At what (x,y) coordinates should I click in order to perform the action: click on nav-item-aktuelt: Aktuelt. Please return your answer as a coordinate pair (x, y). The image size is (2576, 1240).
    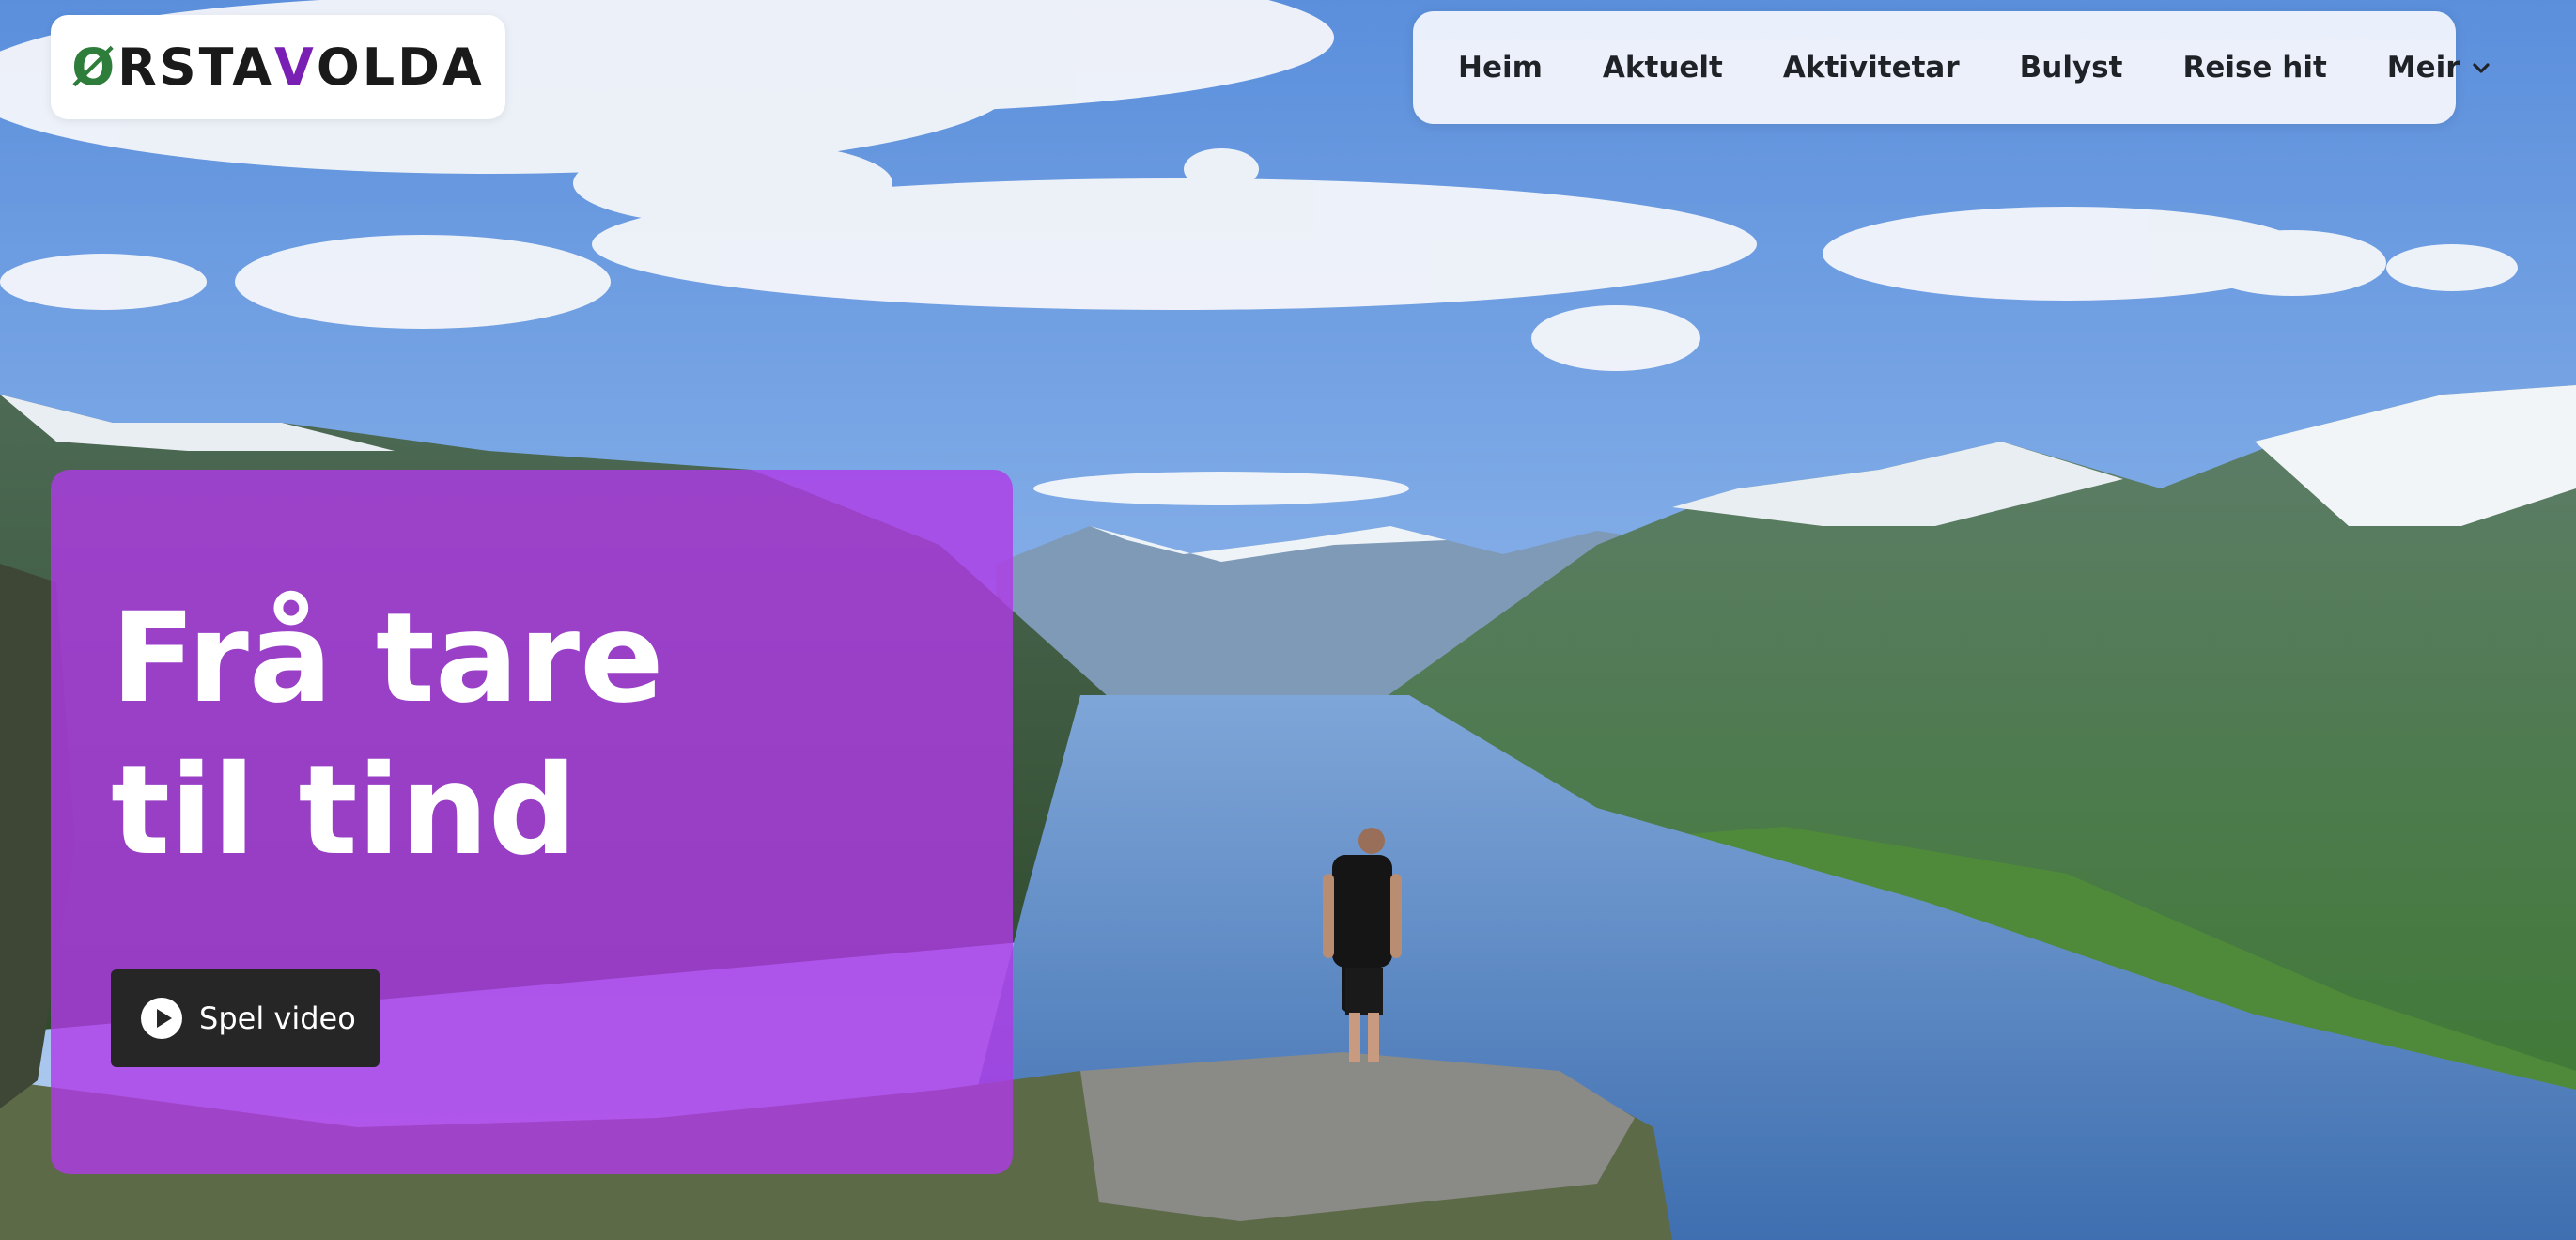
    Looking at the image, I should click on (1663, 68).